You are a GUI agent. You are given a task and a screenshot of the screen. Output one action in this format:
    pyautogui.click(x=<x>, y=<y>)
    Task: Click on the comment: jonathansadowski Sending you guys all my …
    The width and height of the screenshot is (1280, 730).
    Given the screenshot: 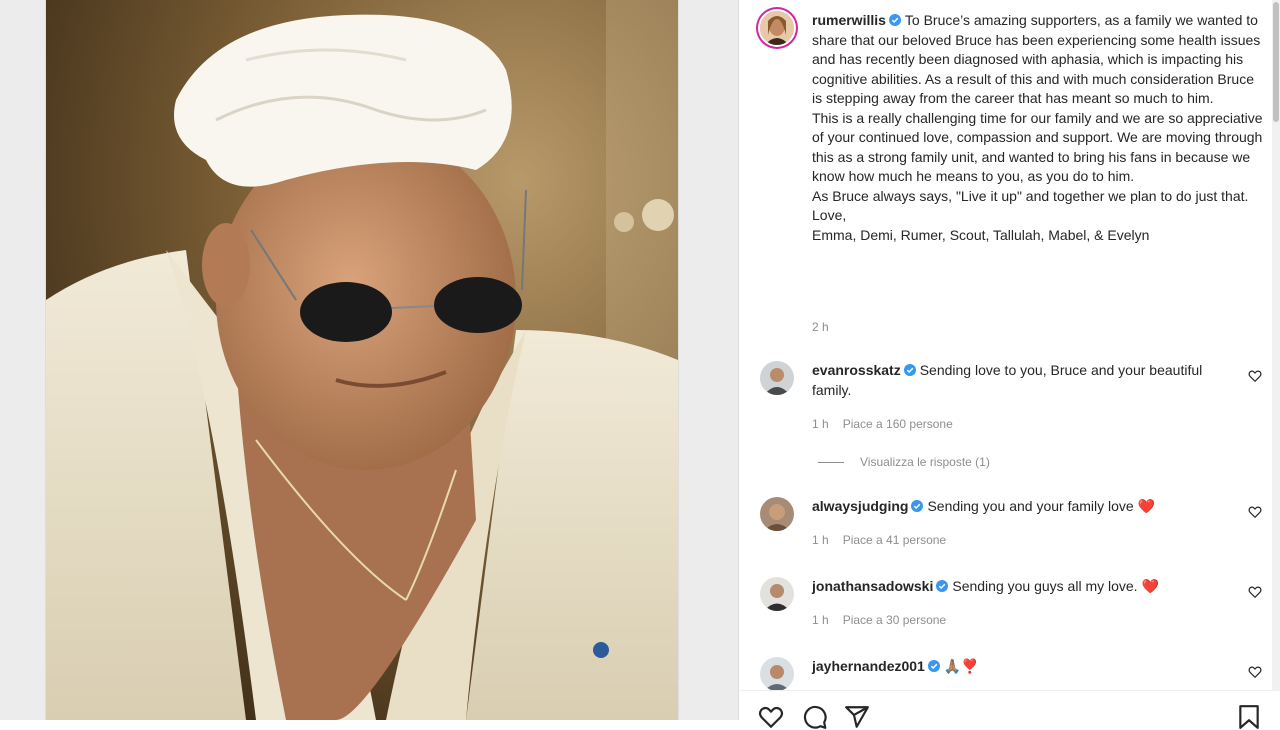 What is the action you would take?
    pyautogui.click(x=1015, y=607)
    